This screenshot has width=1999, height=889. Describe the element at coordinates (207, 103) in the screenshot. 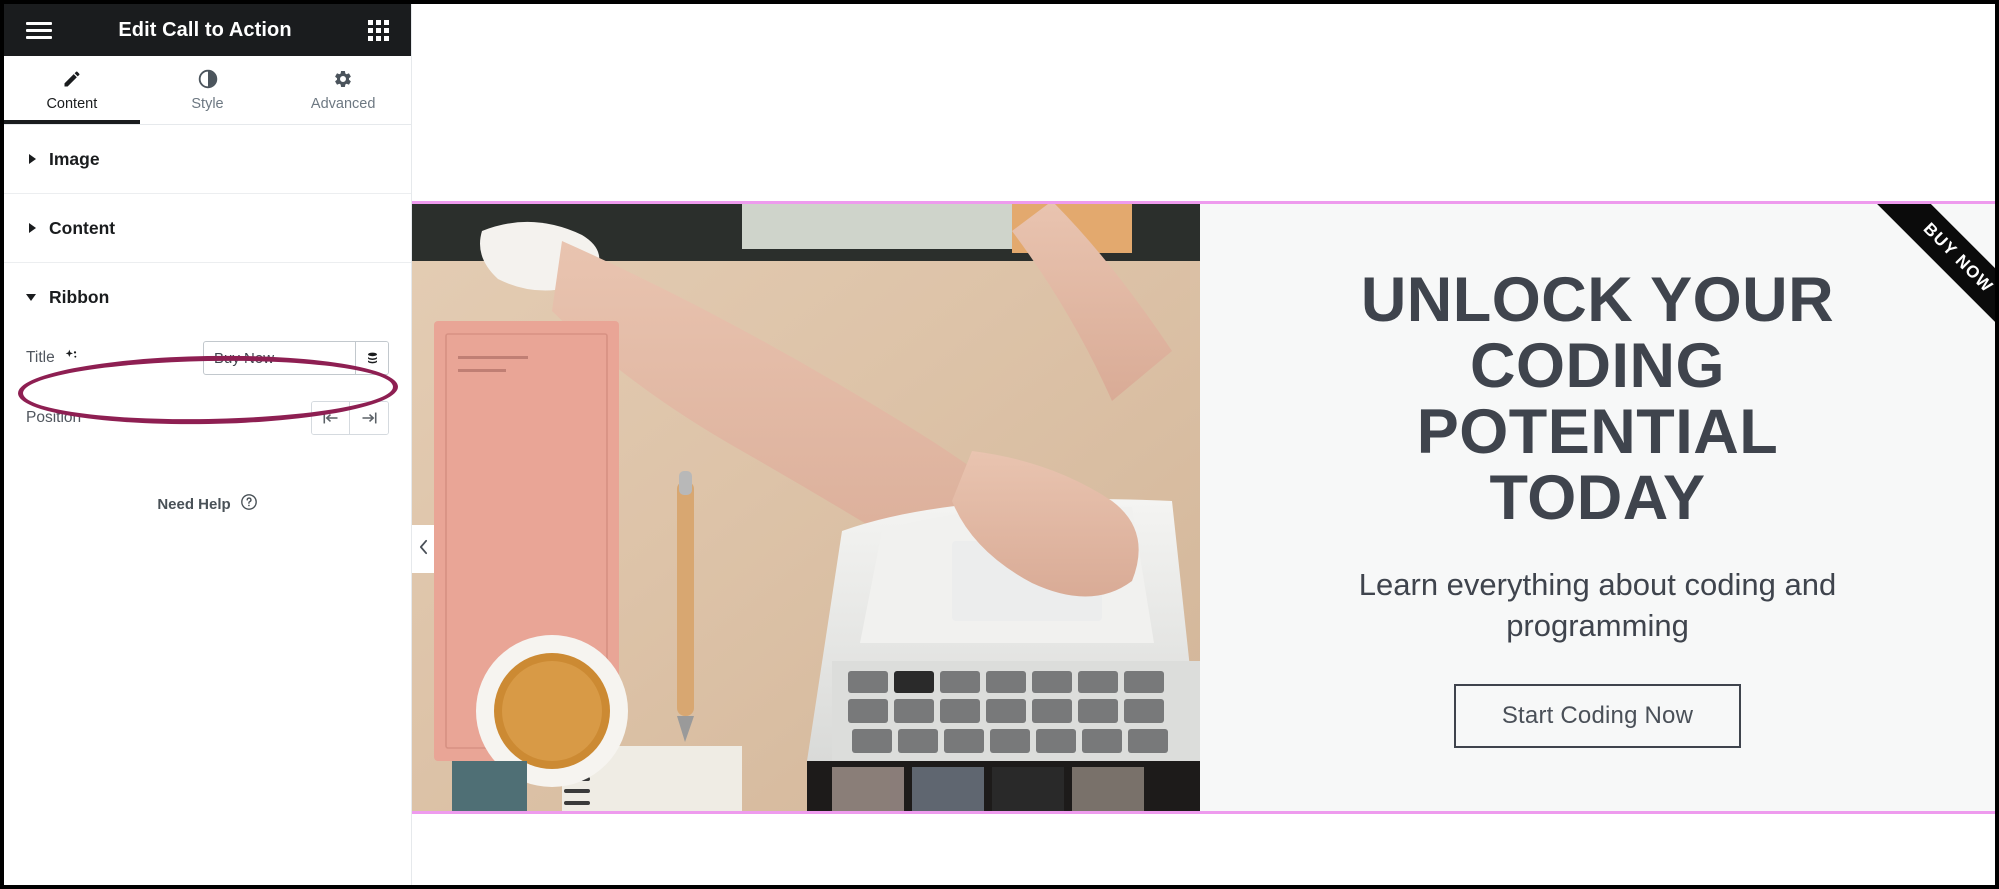

I see `tab-style-label: Style` at that location.